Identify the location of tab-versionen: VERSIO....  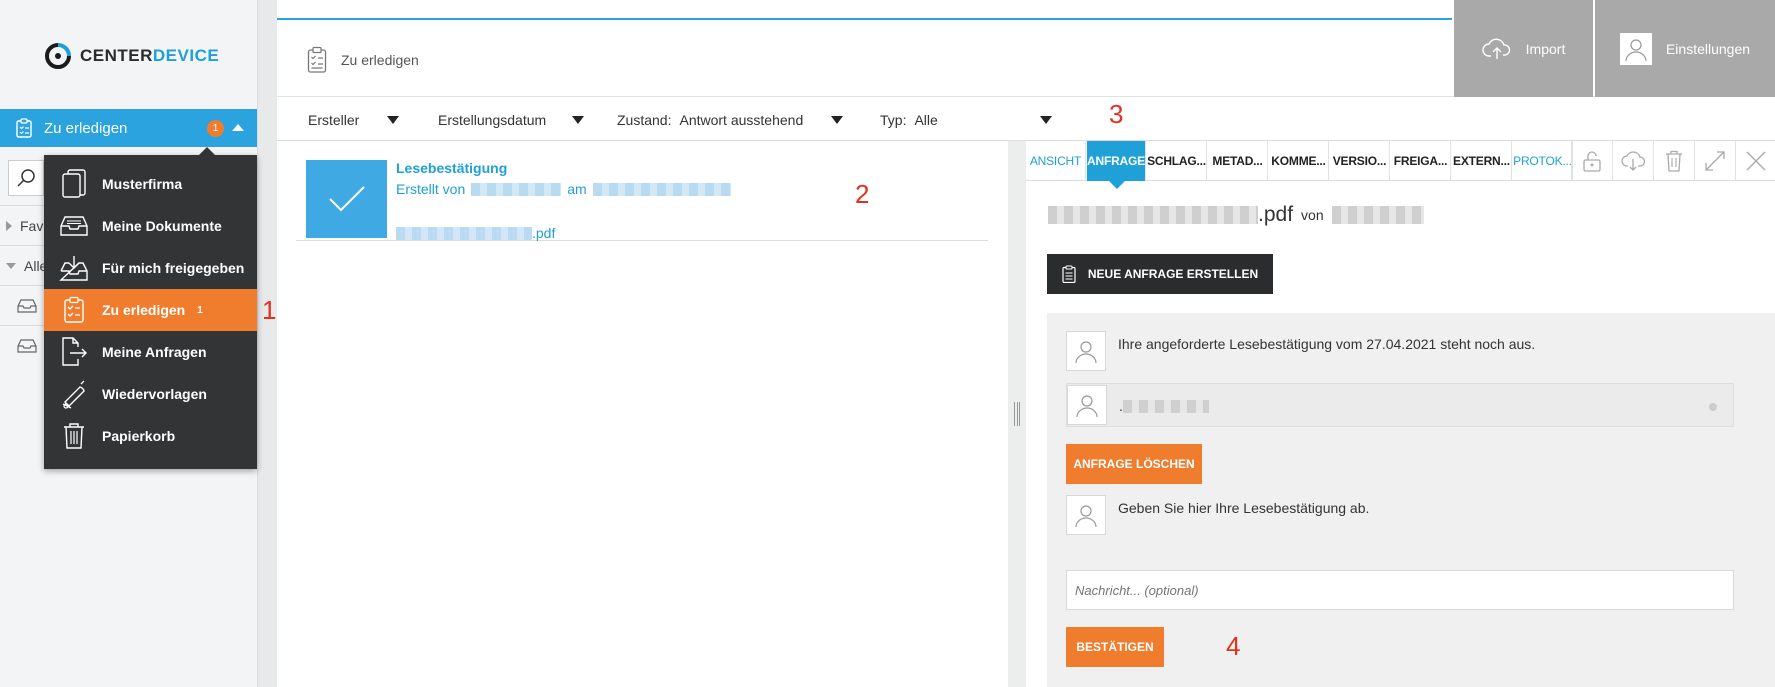
(1360, 161).